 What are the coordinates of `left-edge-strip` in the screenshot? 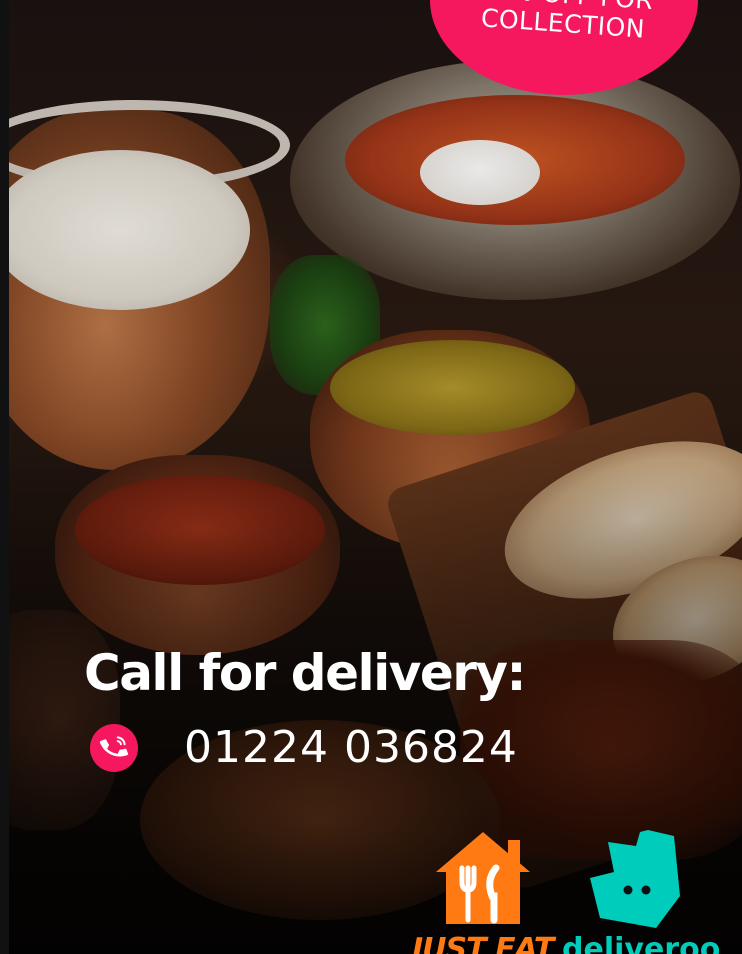 It's located at (4, 477).